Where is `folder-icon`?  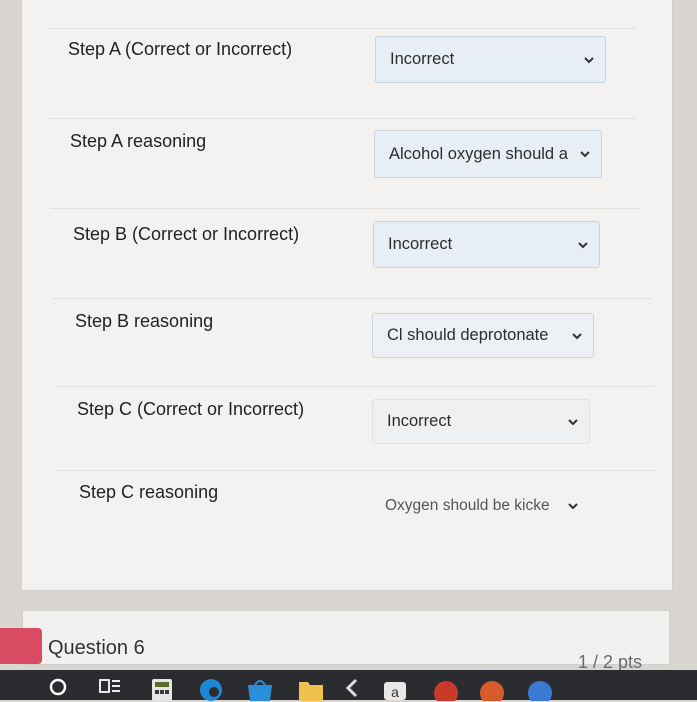
folder-icon is located at coordinates (311, 689).